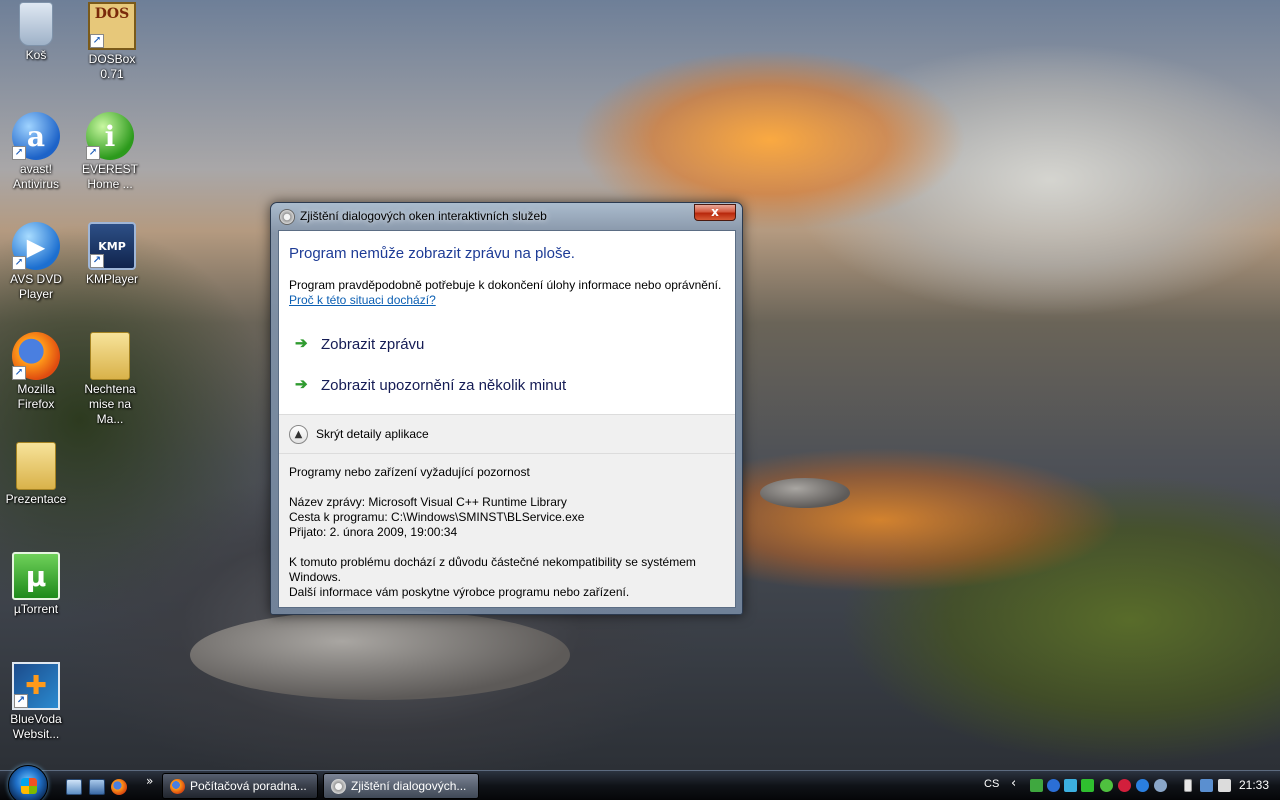  I want to click on kmplayer-icon: KMP ↗, so click(112, 246).